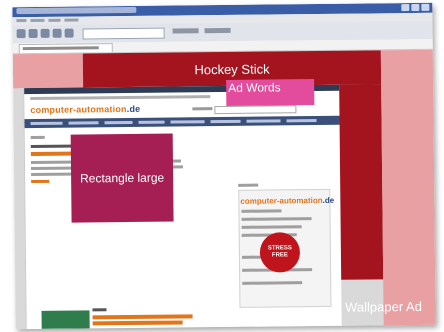  Describe the element at coordinates (405, 8) in the screenshot. I see `minimize-icon` at that location.